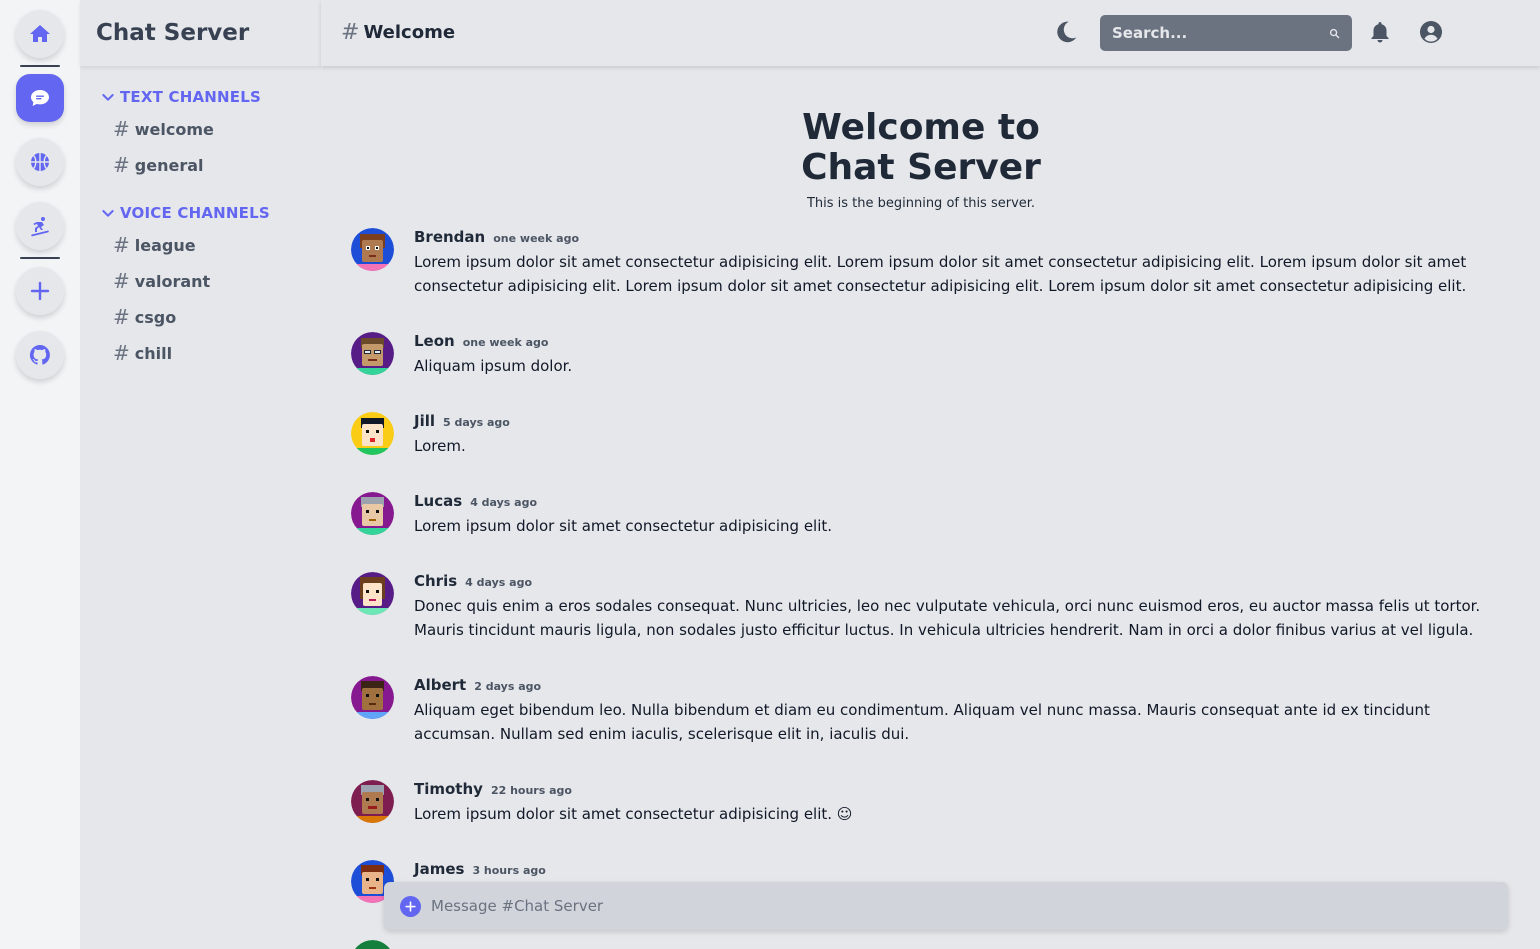 This screenshot has width=1540, height=949. Describe the element at coordinates (440, 685) in the screenshot. I see `message-author: Albert` at that location.